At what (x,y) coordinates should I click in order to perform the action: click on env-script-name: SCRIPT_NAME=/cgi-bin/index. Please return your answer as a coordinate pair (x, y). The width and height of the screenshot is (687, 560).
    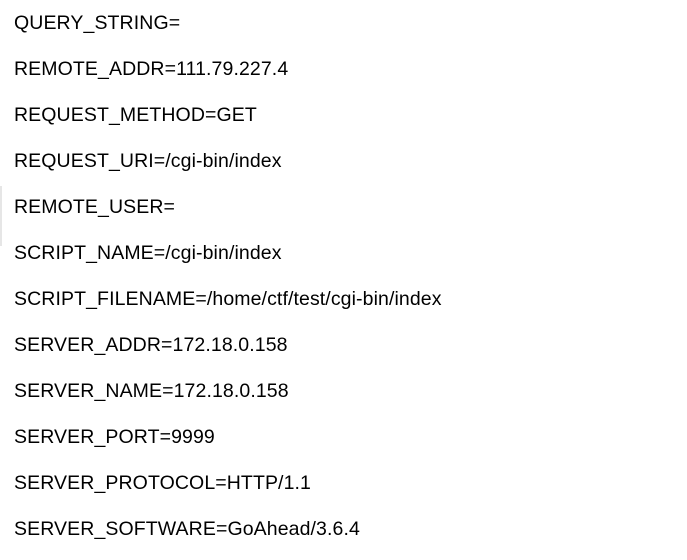
    Looking at the image, I should click on (148, 253).